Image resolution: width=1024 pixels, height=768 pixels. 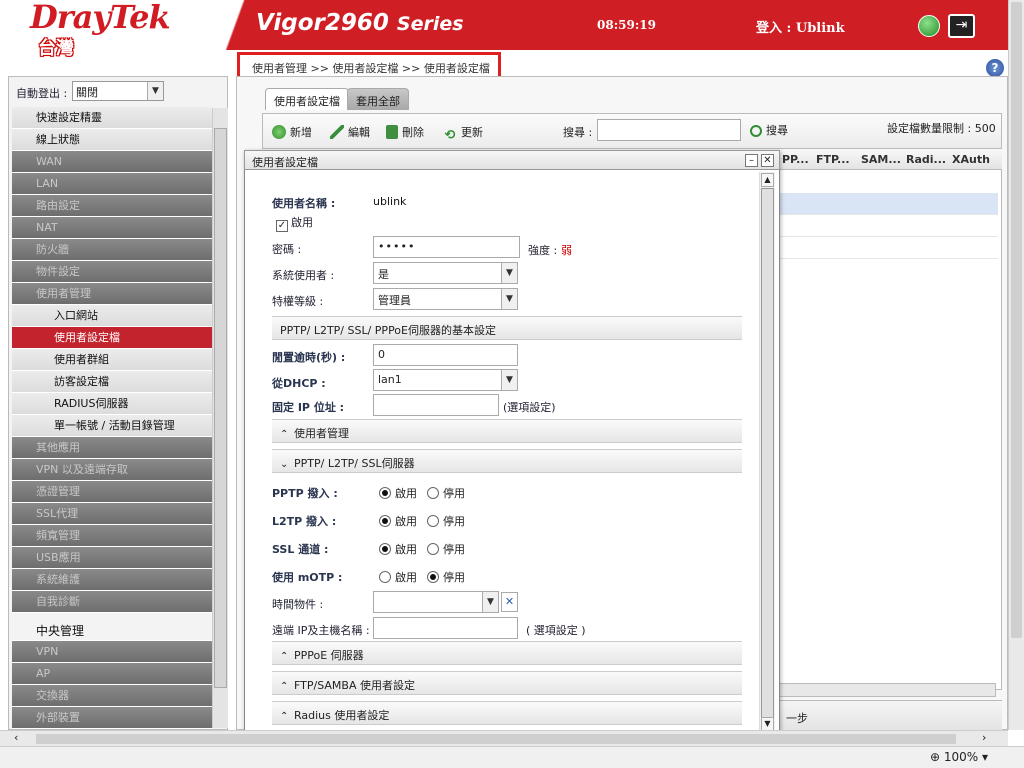 I want to click on l2tp-disable-radio: 停用, so click(x=446, y=521).